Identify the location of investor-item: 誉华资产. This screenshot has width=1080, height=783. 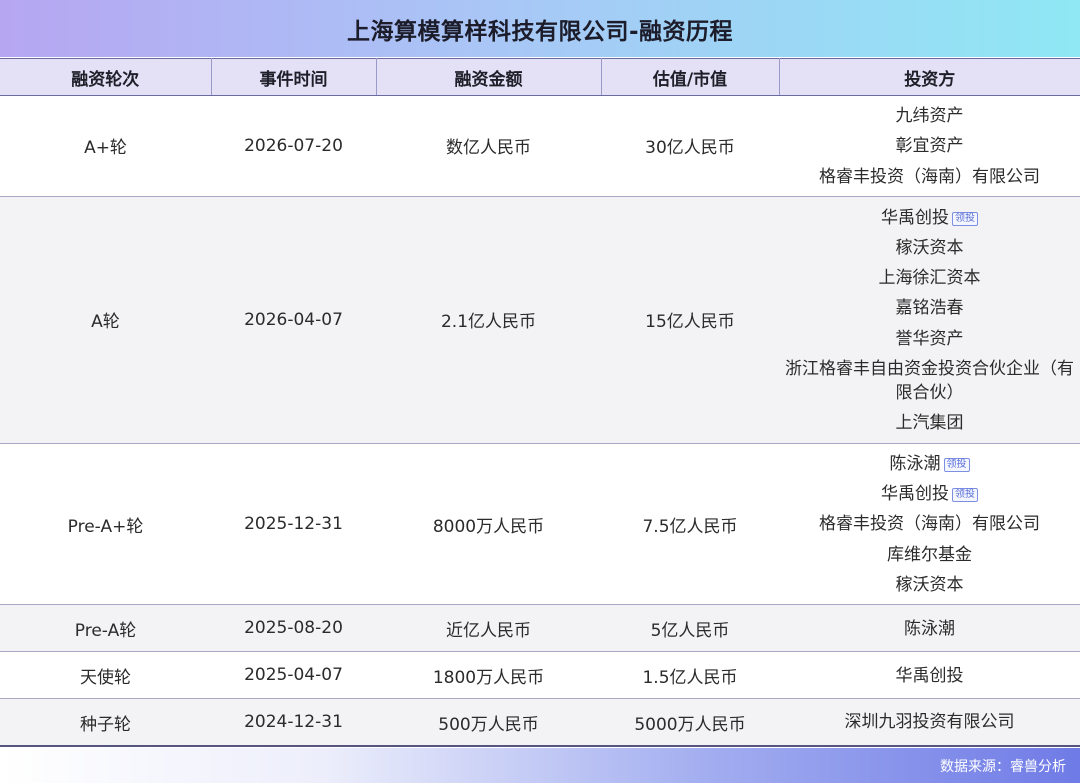
(929, 339).